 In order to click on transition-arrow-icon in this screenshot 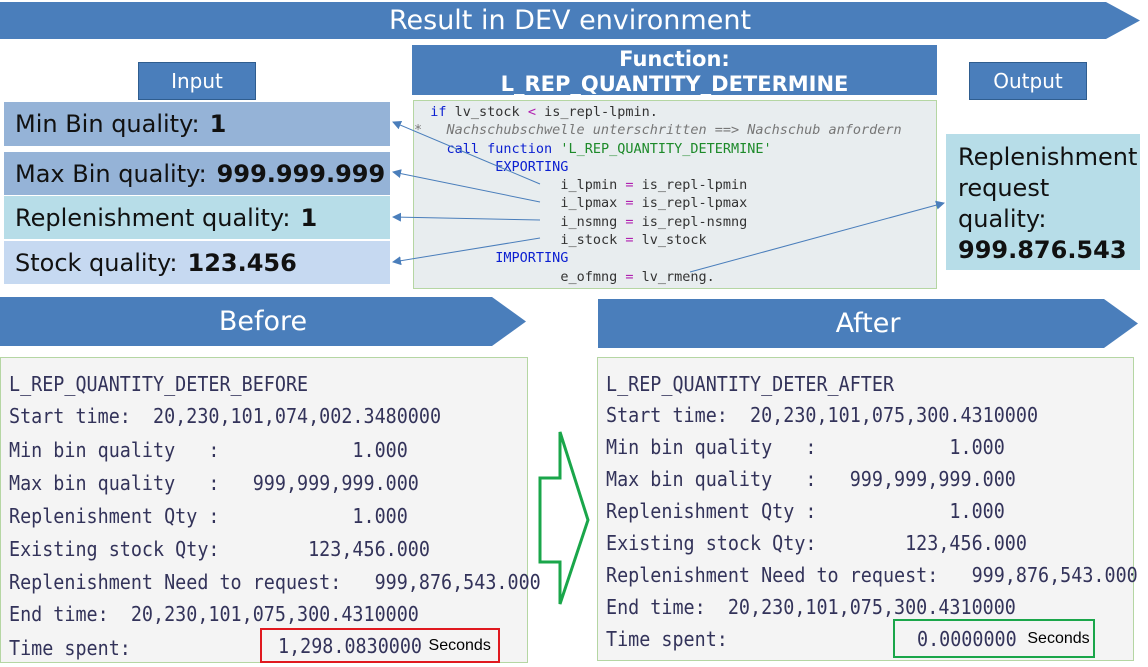, I will do `click(564, 518)`.